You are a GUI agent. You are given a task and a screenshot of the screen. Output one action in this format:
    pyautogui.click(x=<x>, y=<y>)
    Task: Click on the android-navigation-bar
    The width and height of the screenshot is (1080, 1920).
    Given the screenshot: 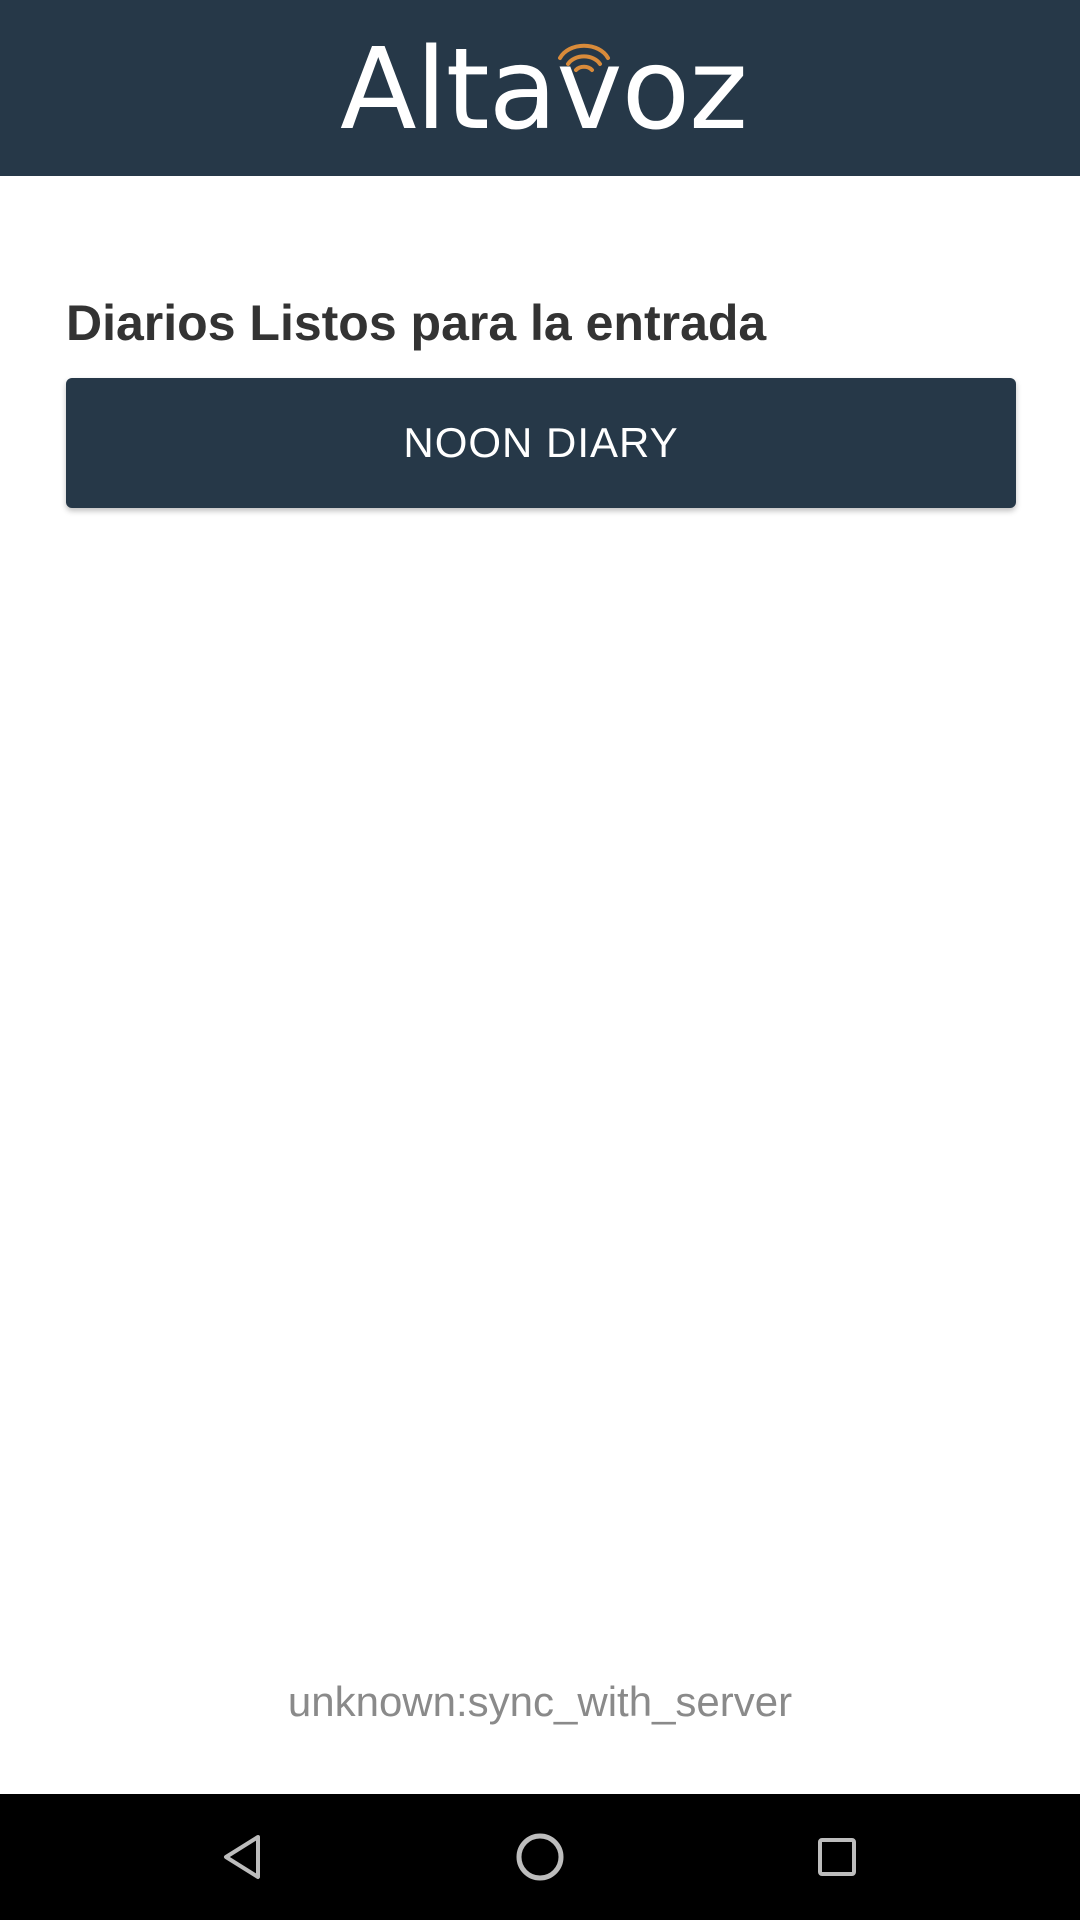 What is the action you would take?
    pyautogui.click(x=540, y=1857)
    